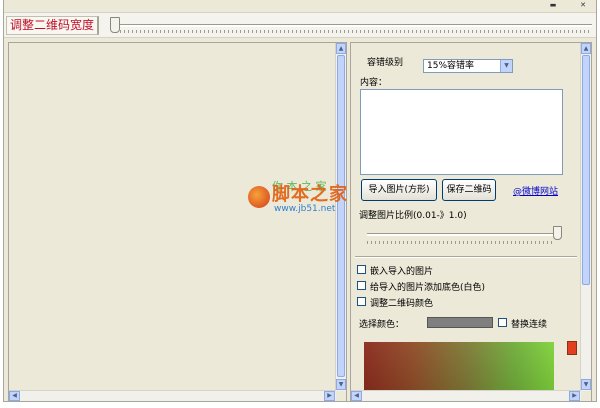 The height and width of the screenshot is (408, 600). What do you see at coordinates (14, 396) in the screenshot?
I see `scroll-left-button: ◀` at bounding box center [14, 396].